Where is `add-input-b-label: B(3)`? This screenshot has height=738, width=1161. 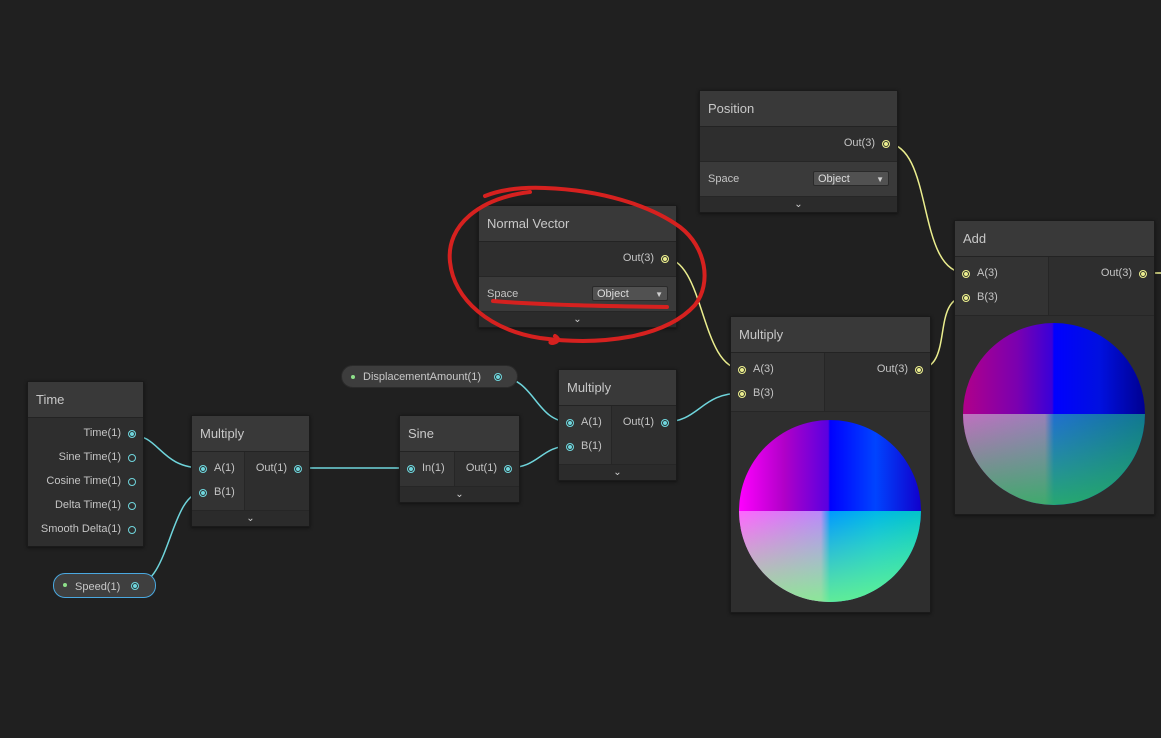
add-input-b-label: B(3) is located at coordinates (987, 297).